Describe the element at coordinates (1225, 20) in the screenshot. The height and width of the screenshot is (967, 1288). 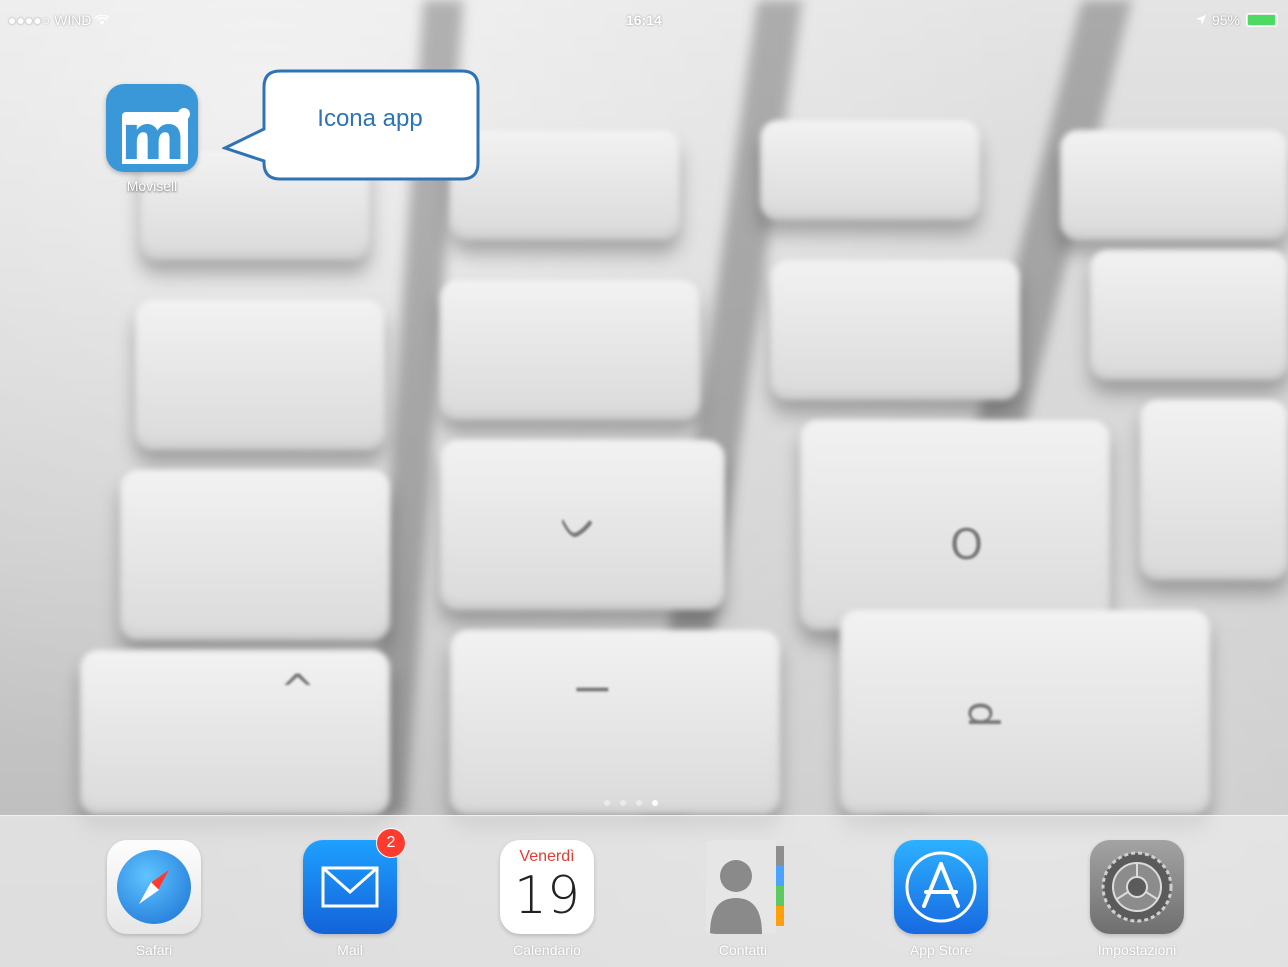
I see `battery-percent: 95%` at that location.